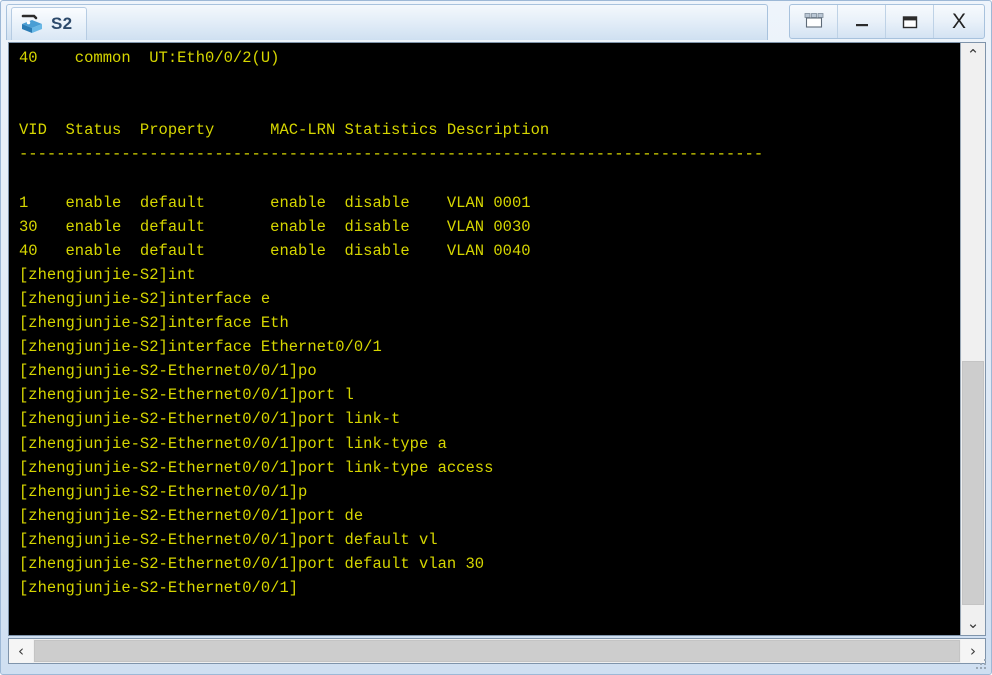  I want to click on vertical-scrollbar: ⌃ ⌄, so click(972, 339).